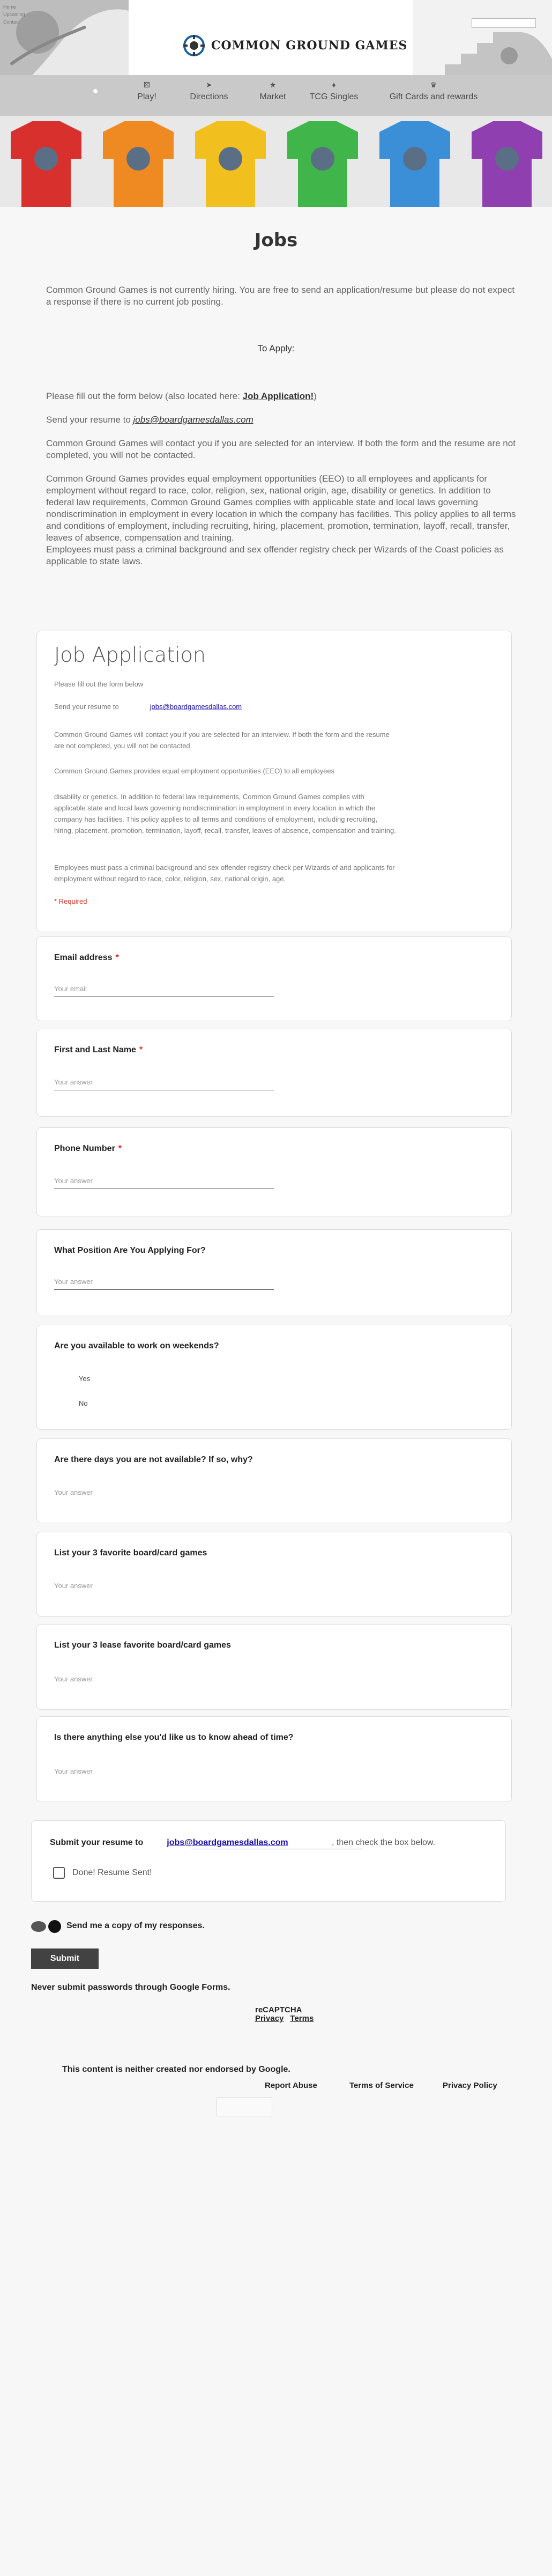  I want to click on job-application-link: Job Application!, so click(278, 396).